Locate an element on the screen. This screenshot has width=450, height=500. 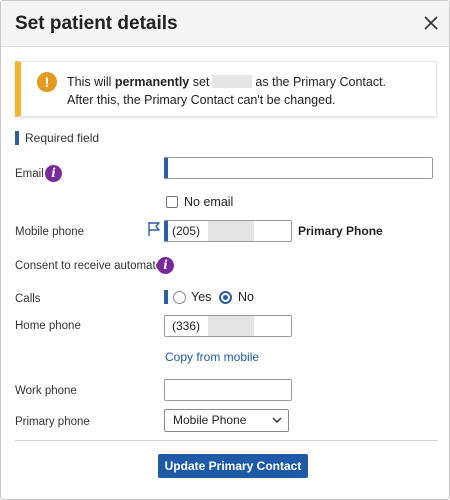
update-primary-contact-button: Update Primary Contact is located at coordinates (233, 466).